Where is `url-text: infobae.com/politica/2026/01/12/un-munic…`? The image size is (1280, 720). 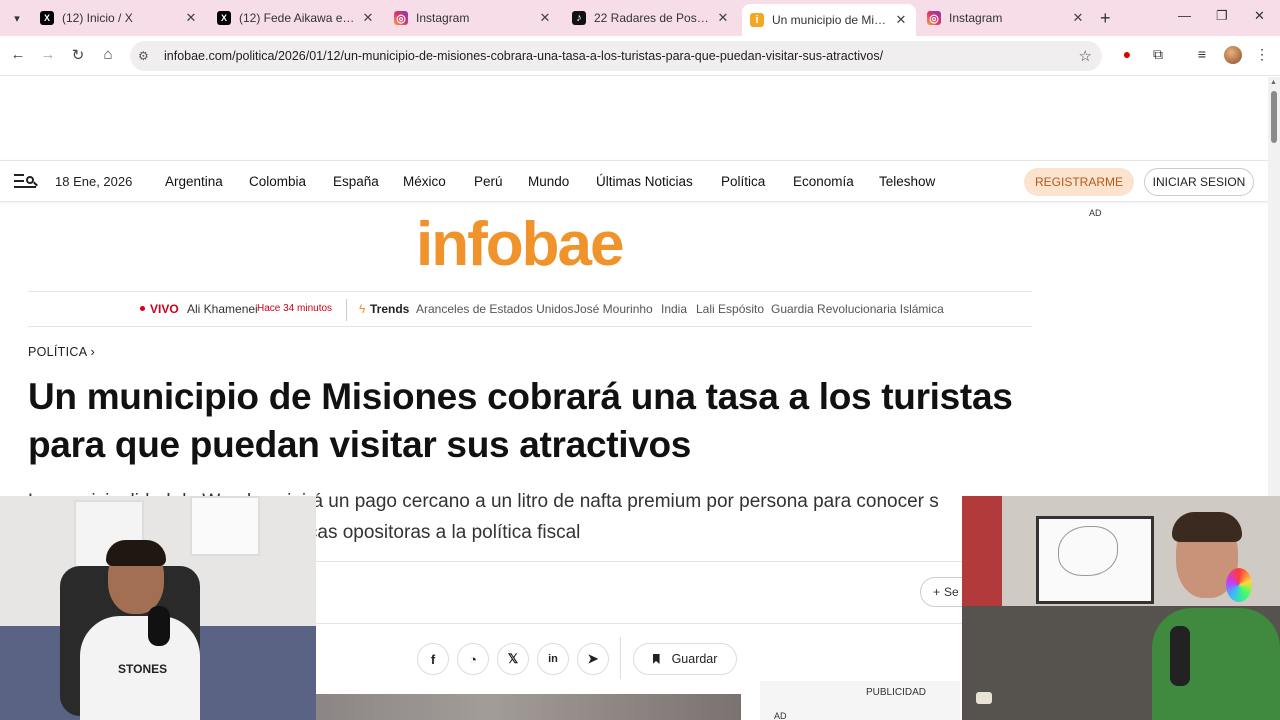
url-text: infobae.com/politica/2026/01/12/un-munic… is located at coordinates (523, 56).